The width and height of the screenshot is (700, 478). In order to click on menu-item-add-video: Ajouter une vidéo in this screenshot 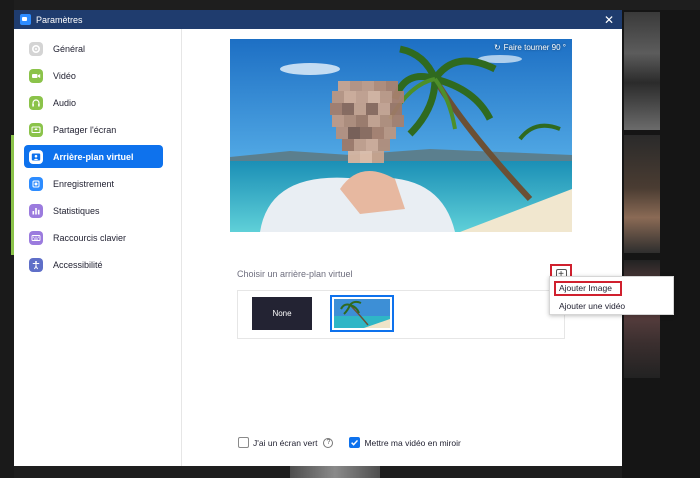, I will do `click(592, 306)`.